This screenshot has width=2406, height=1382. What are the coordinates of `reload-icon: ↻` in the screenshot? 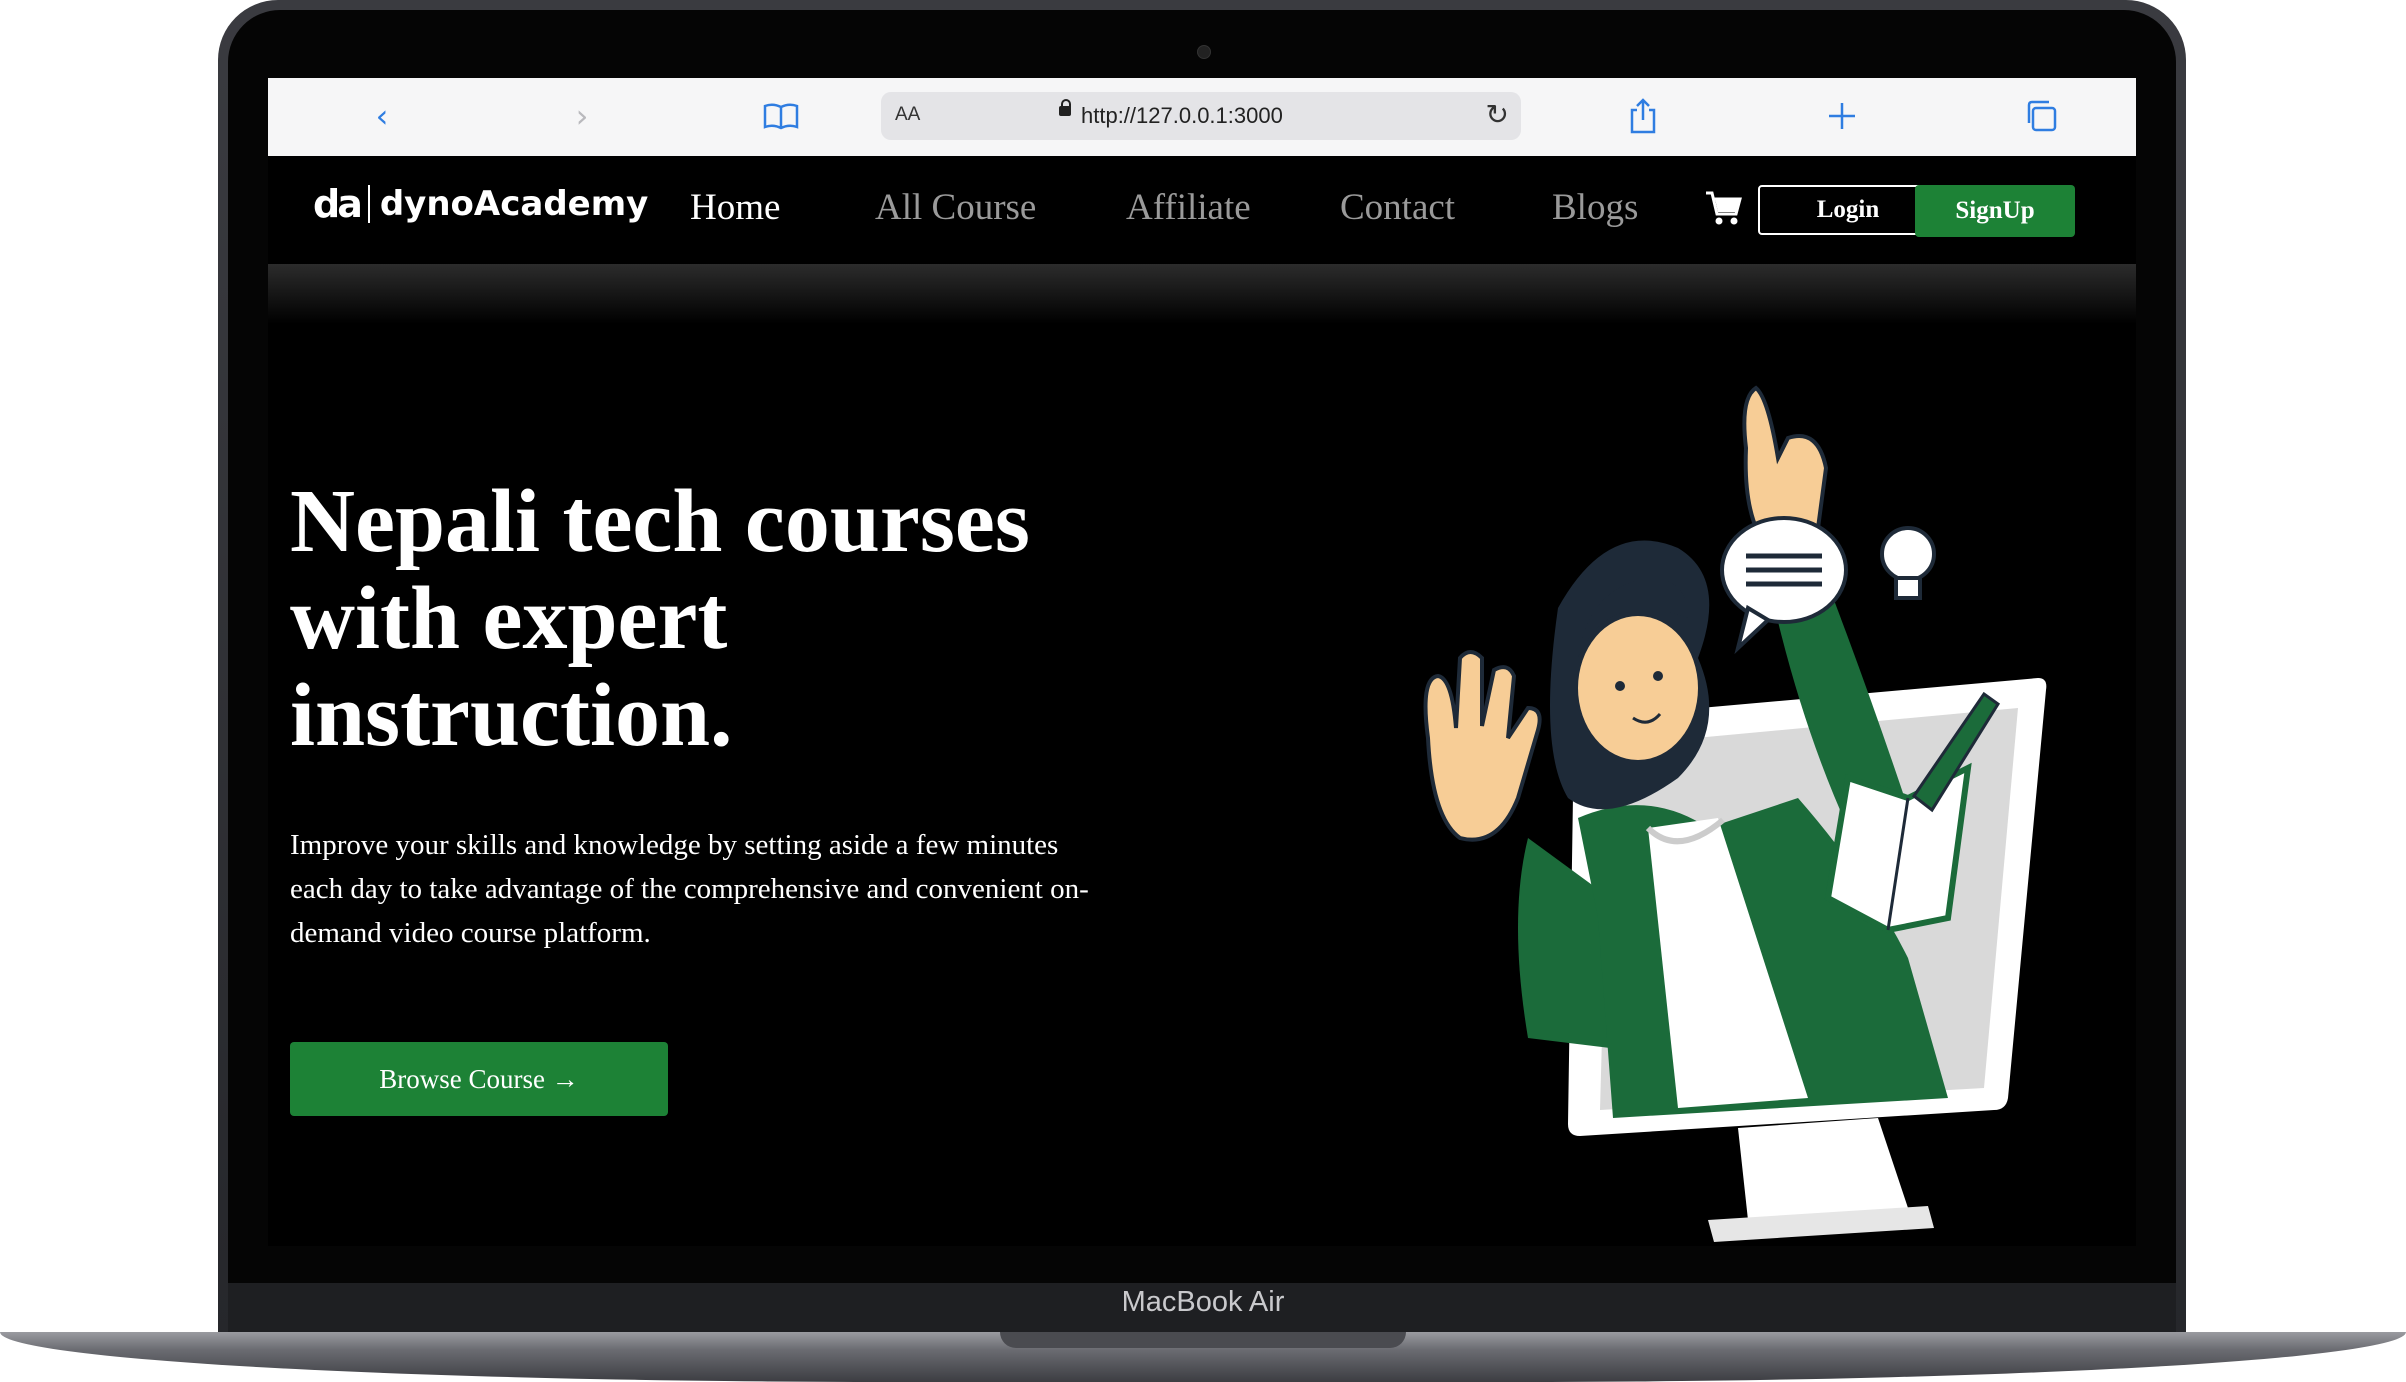 It's located at (1497, 114).